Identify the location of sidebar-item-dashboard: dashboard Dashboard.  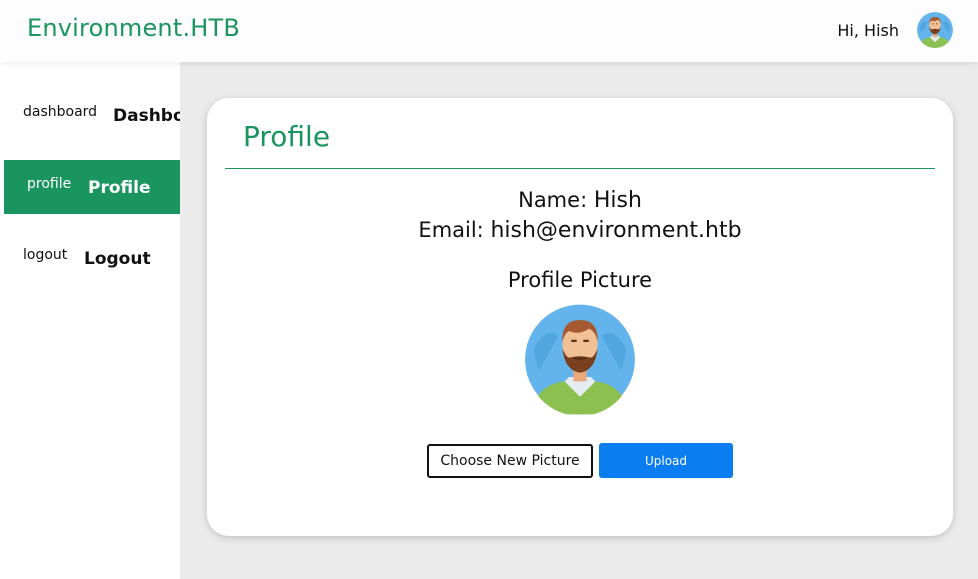
(92, 115).